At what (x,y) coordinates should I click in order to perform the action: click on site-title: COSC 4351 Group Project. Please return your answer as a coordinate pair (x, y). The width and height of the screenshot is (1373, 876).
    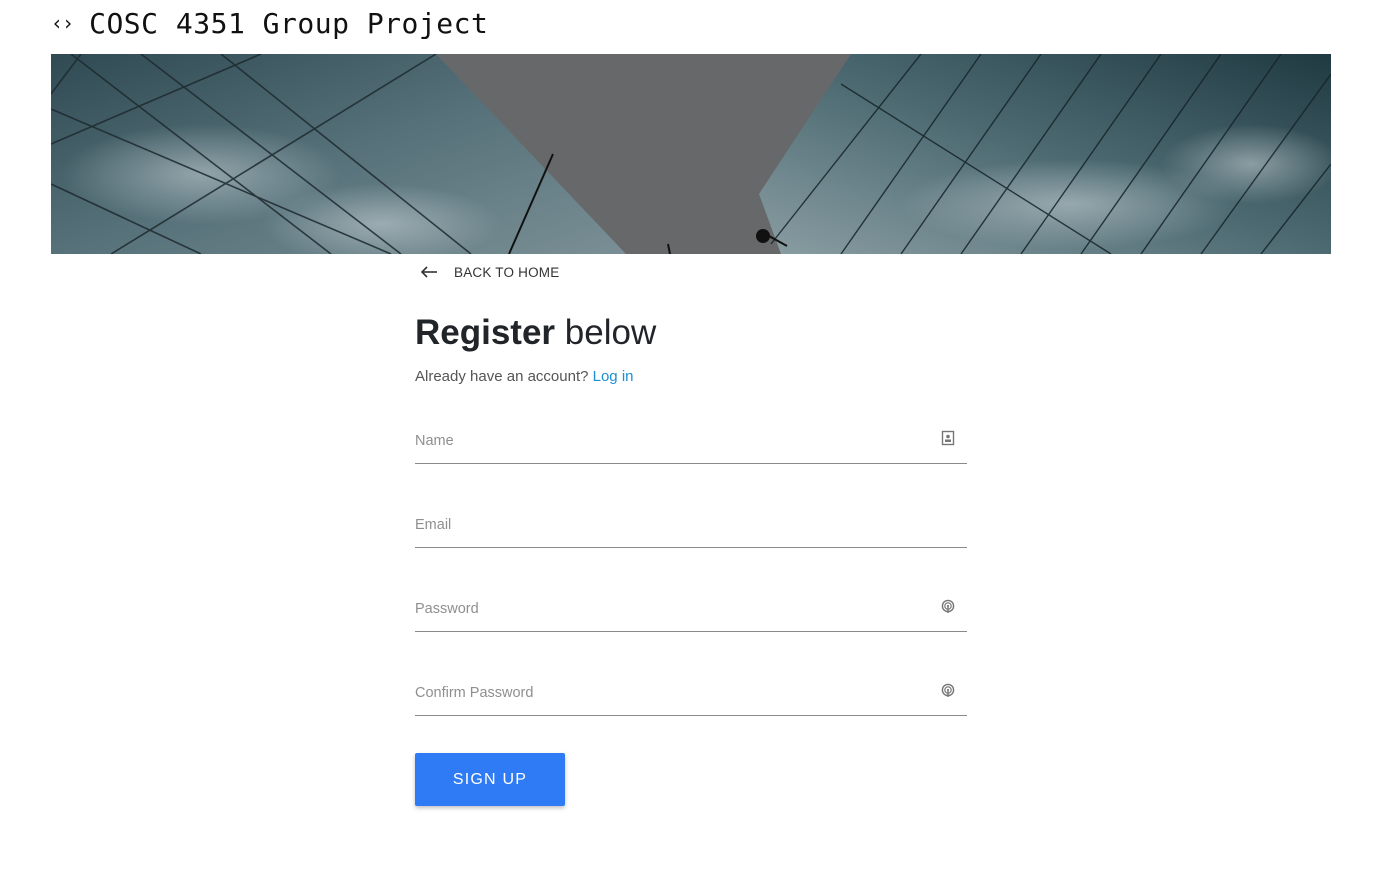
    Looking at the image, I should click on (289, 23).